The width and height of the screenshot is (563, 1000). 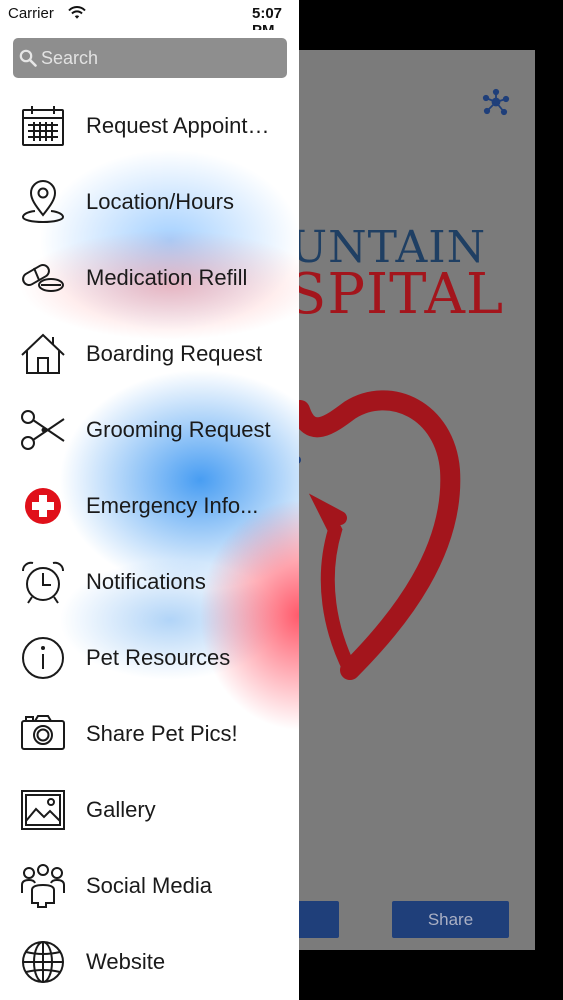 I want to click on menu-item-grooming-request: Grooming Request, so click(x=149, y=430).